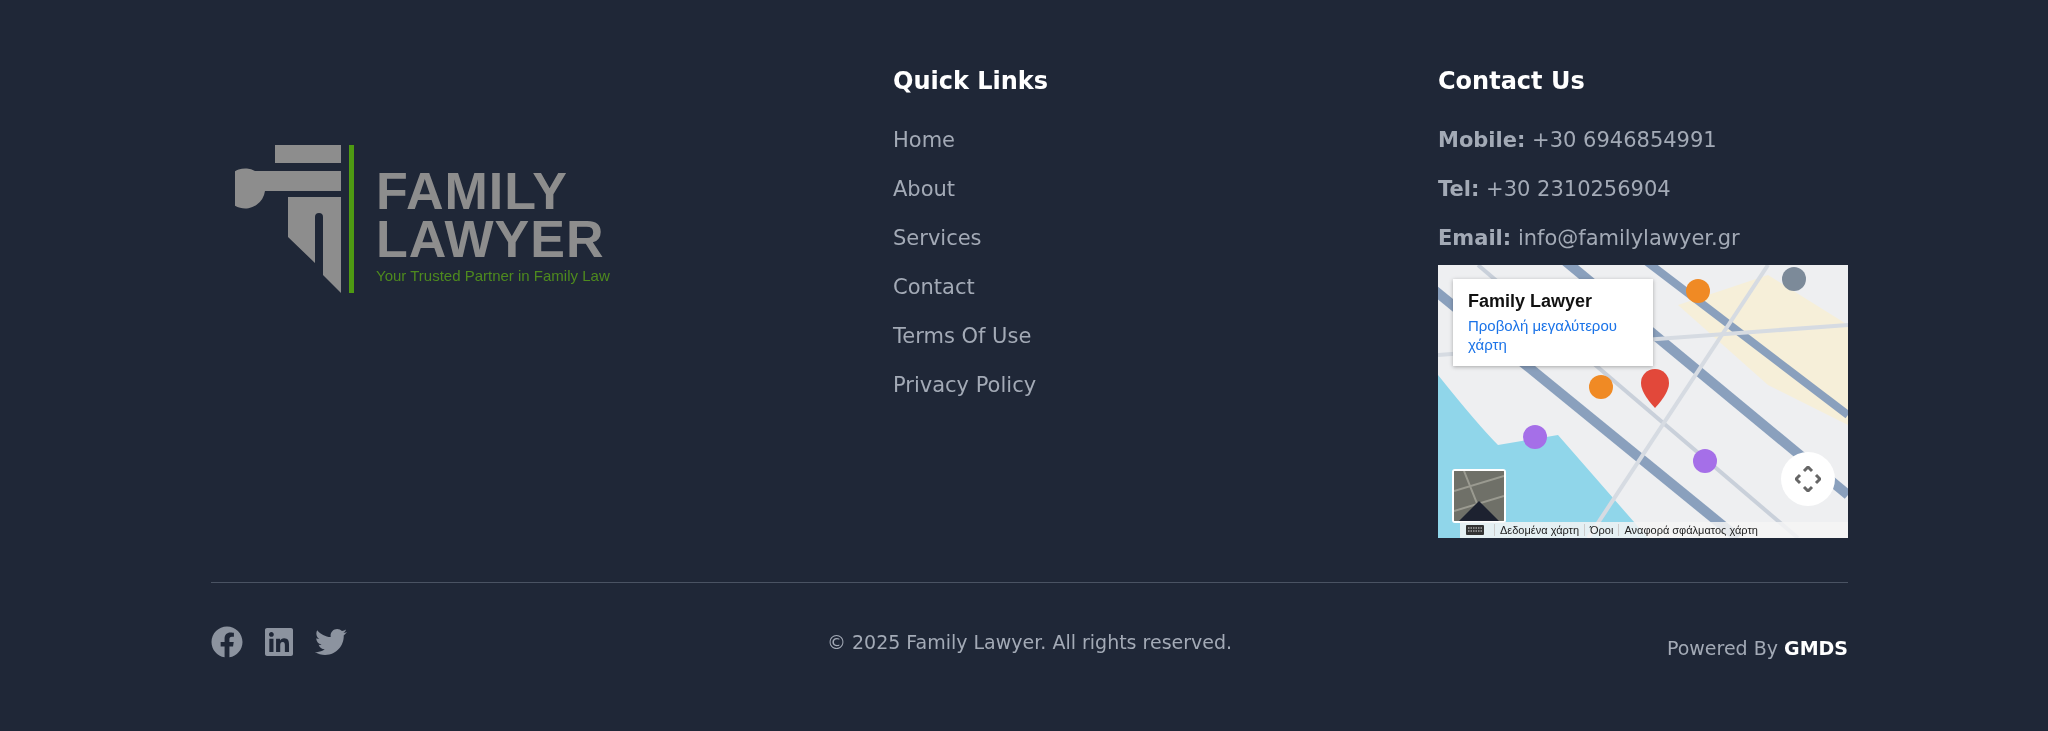 This screenshot has width=2048, height=731. I want to click on pillar-icon, so click(288, 219).